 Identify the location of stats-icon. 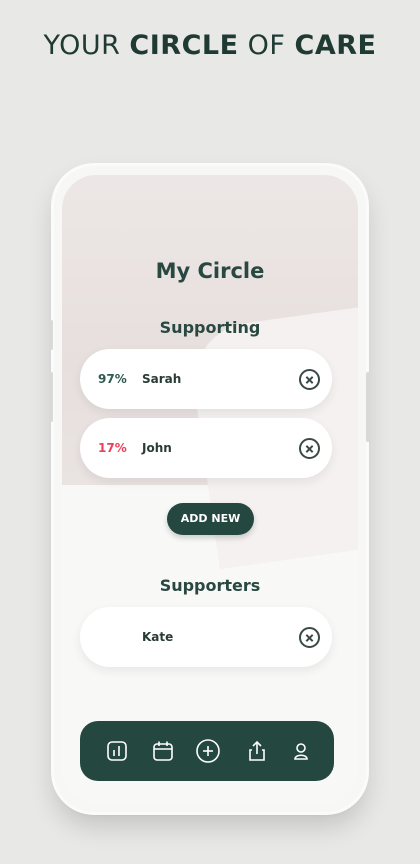
(117, 751).